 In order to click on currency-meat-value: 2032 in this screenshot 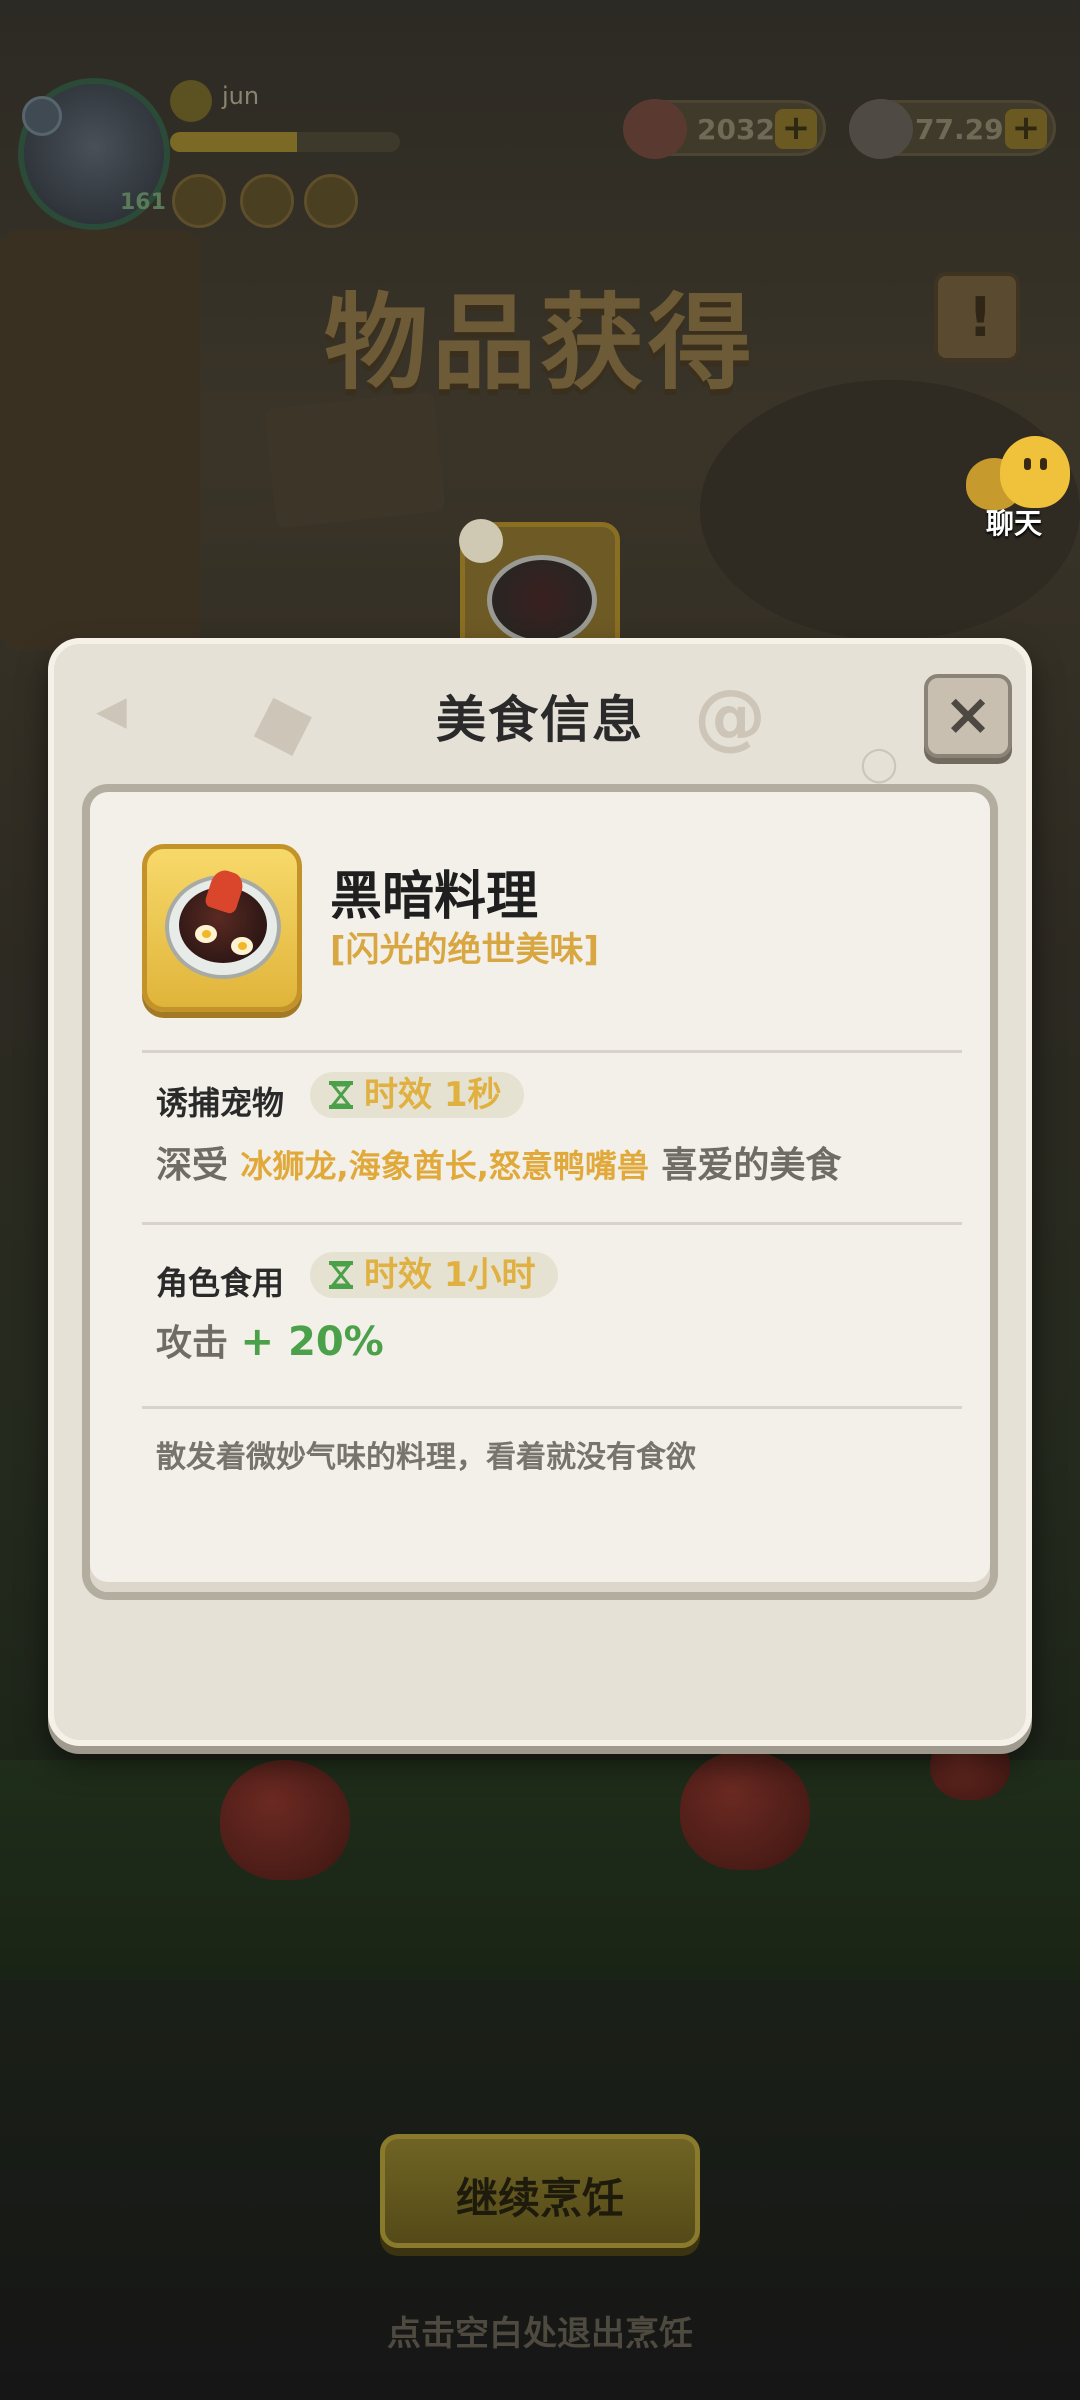, I will do `click(736, 129)`.